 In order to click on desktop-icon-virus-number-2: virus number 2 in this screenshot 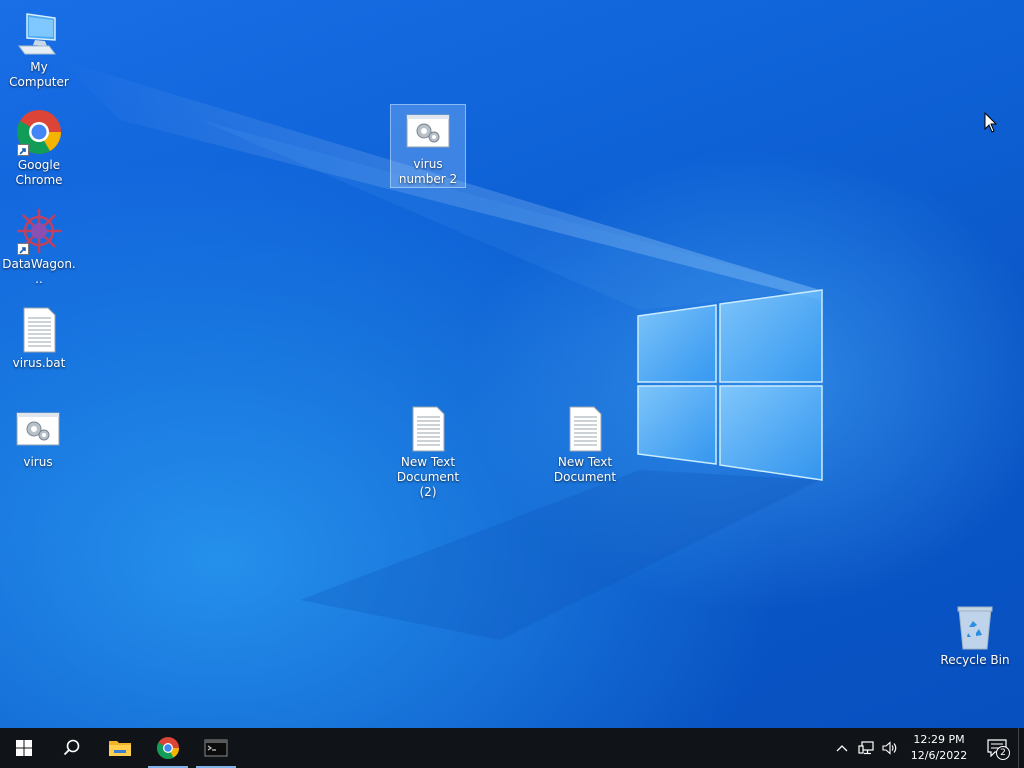, I will do `click(428, 146)`.